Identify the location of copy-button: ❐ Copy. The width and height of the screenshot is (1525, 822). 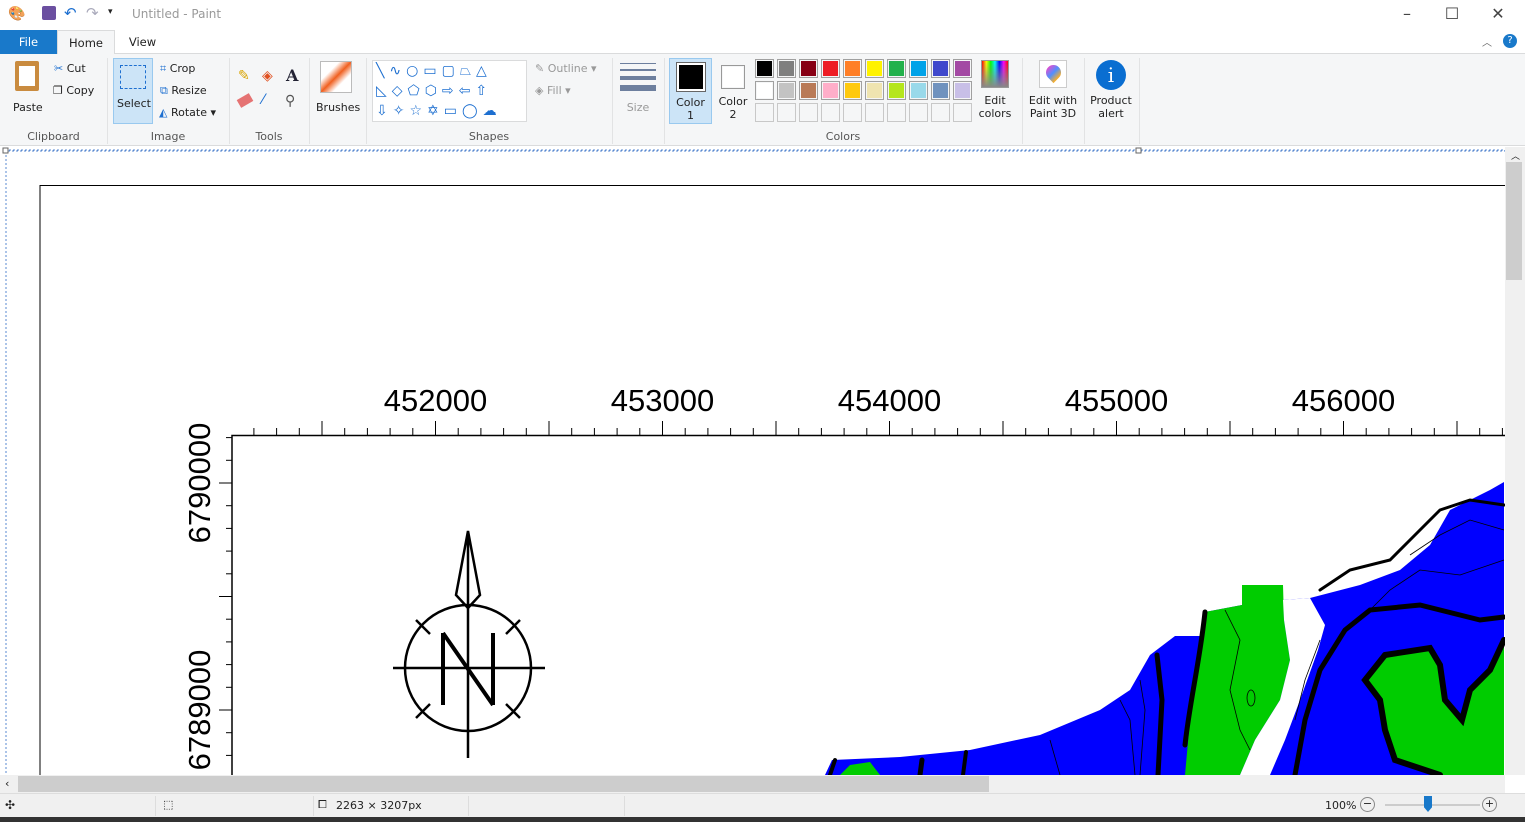
(73, 90).